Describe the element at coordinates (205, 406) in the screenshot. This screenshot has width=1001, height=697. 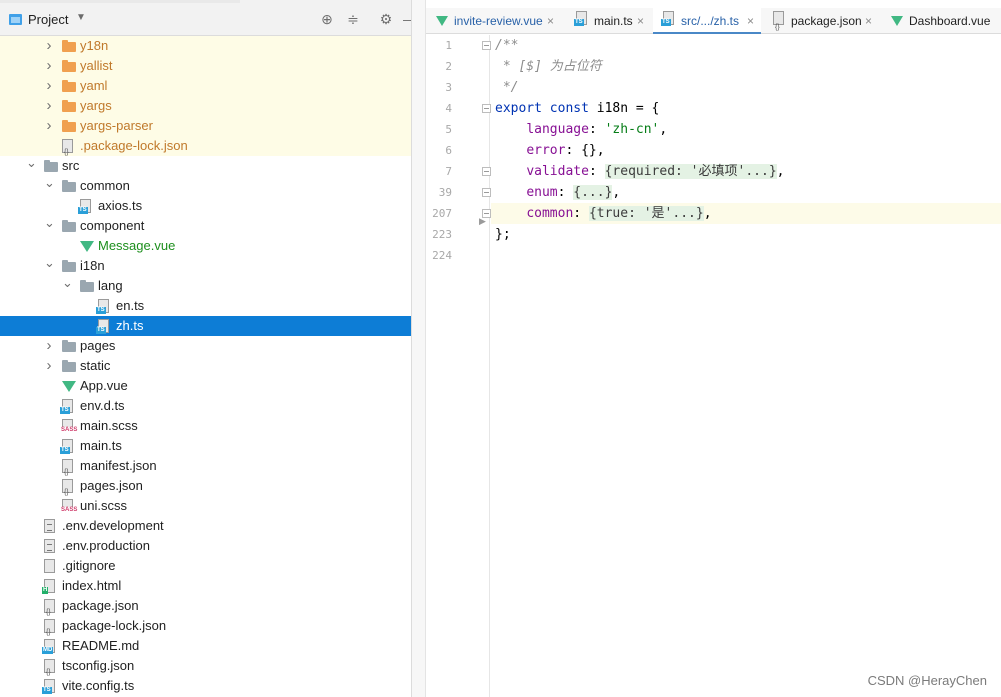
I see `tree-row: TS env.d.ts` at that location.